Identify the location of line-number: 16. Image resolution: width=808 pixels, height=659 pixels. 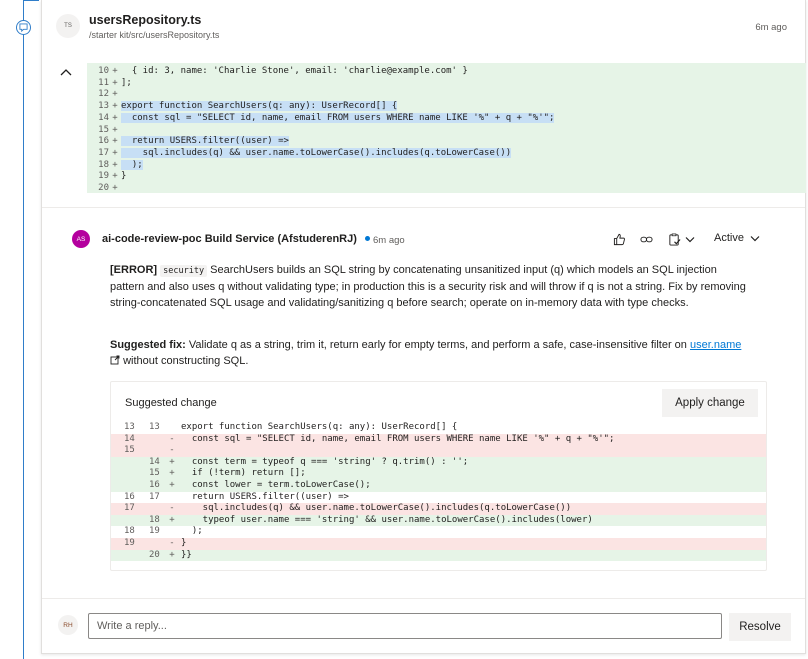
(103, 141).